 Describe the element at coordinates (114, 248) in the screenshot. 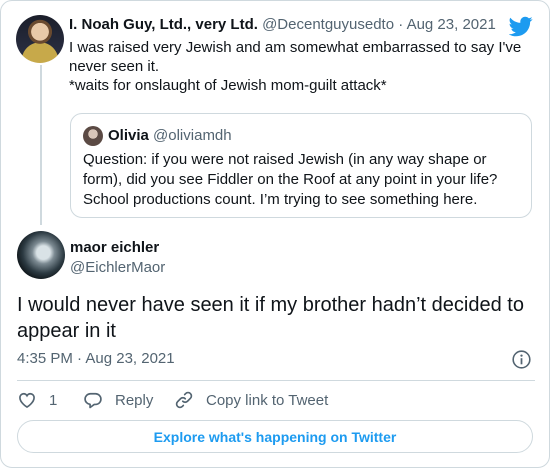

I see `main-author-name: maor eichler` at that location.